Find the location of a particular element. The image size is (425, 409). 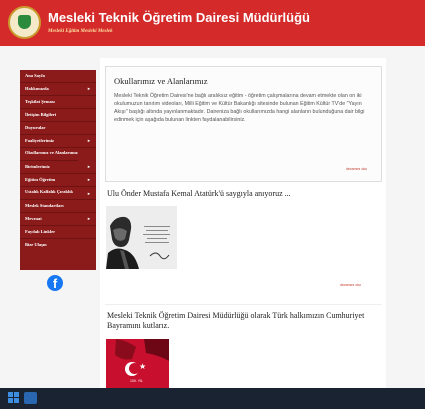

sidebar-item-announcements: Duyurular is located at coordinates (58, 128).